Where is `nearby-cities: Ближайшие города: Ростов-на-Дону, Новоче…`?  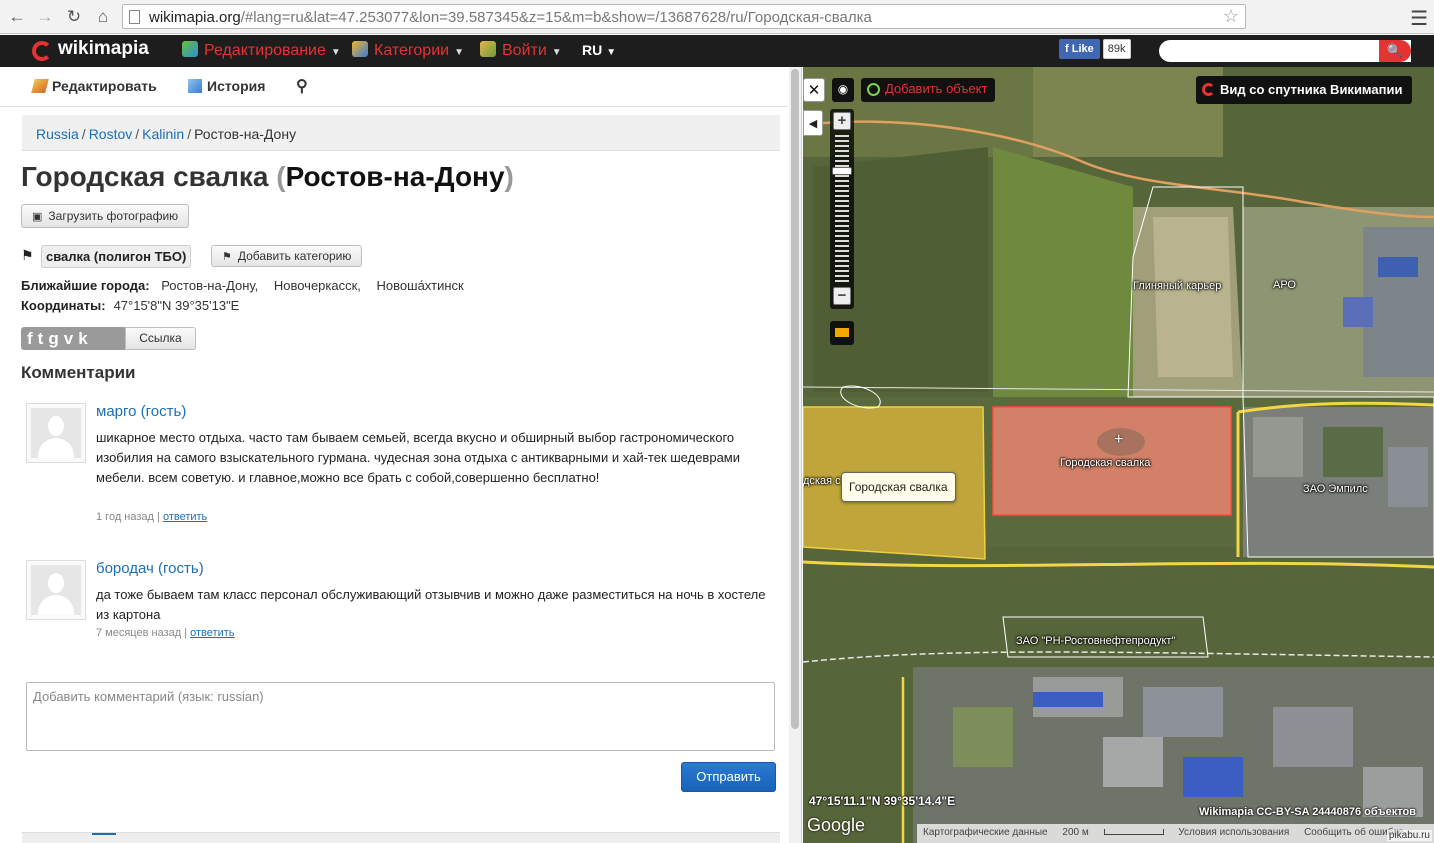
nearby-cities: Ближайшие города: Ростов-на-Дону, Новоче… is located at coordinates (242, 285).